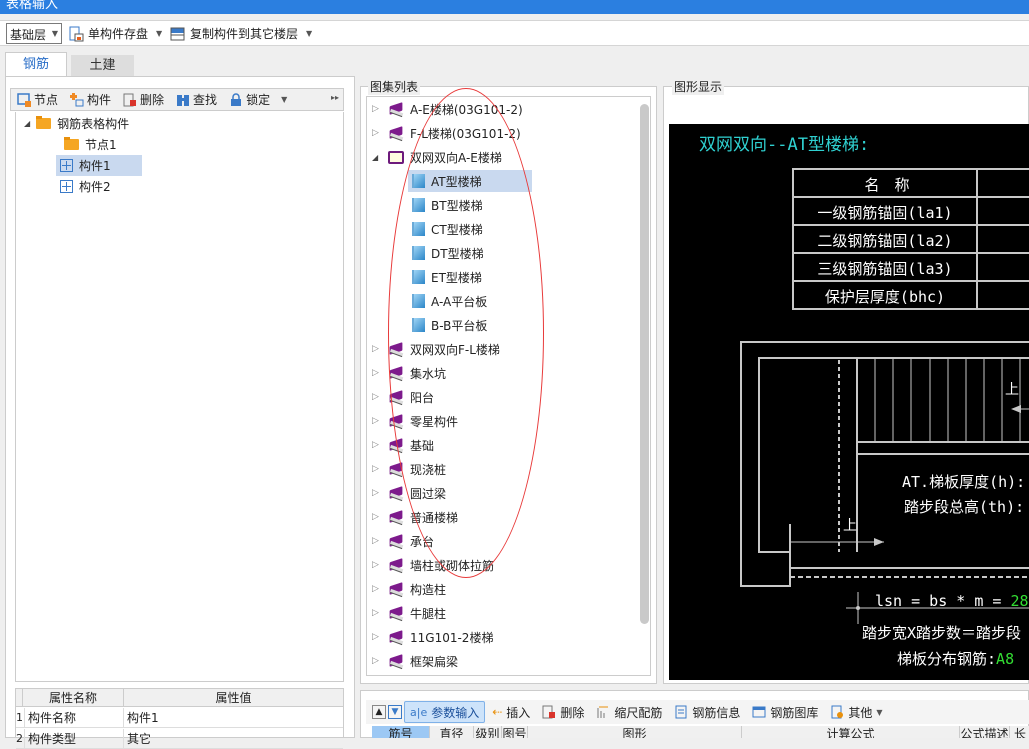 The height and width of the screenshot is (749, 1029). Describe the element at coordinates (99, 165) in the screenshot. I see `tree-item-component1: 构件1` at that location.